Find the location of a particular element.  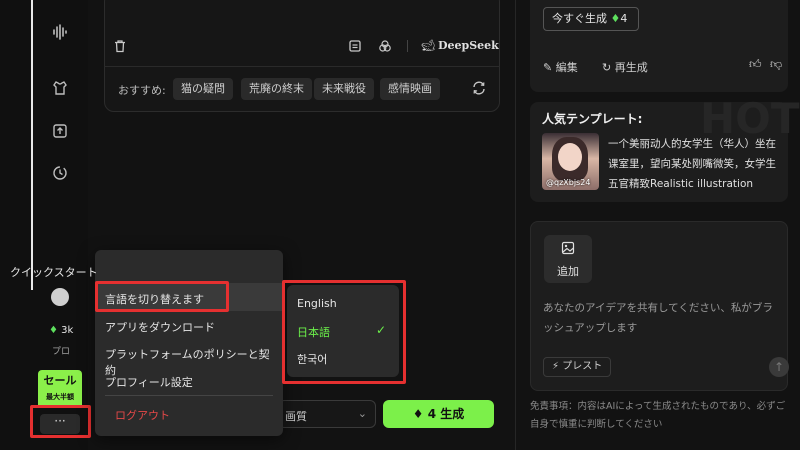

sale-title: セール is located at coordinates (60, 380).